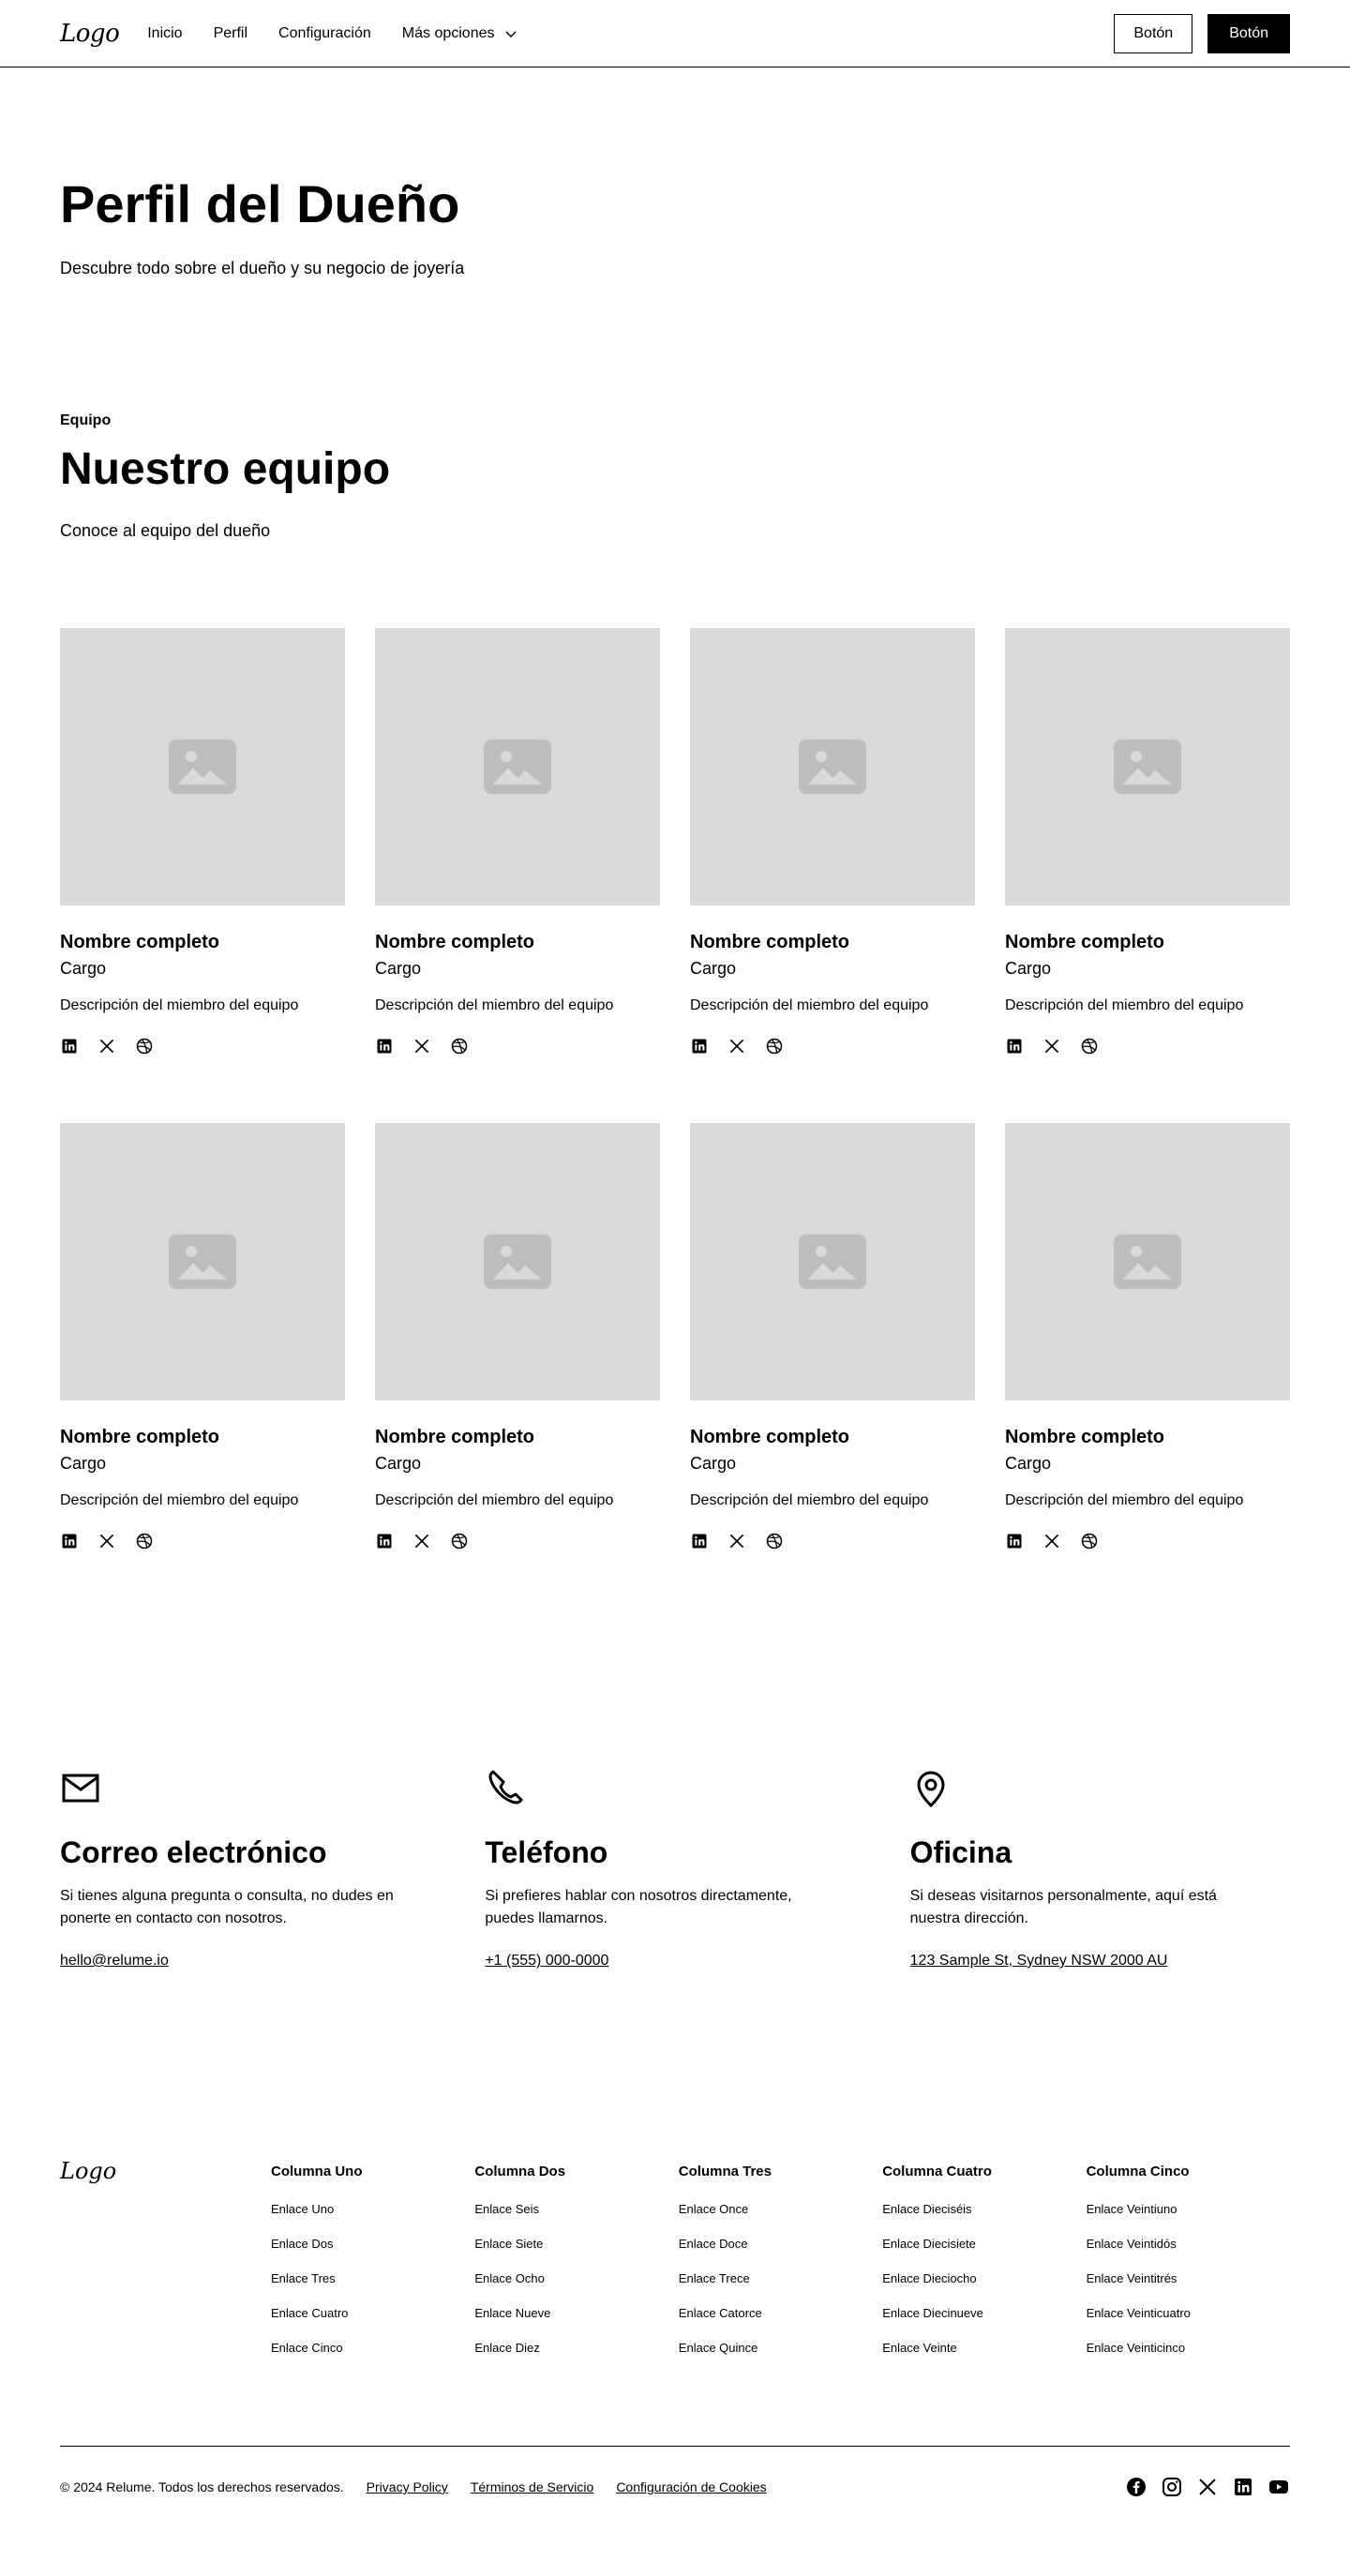  Describe the element at coordinates (984, 2313) in the screenshot. I see `footer-link: Enlace Diecinueve` at that location.